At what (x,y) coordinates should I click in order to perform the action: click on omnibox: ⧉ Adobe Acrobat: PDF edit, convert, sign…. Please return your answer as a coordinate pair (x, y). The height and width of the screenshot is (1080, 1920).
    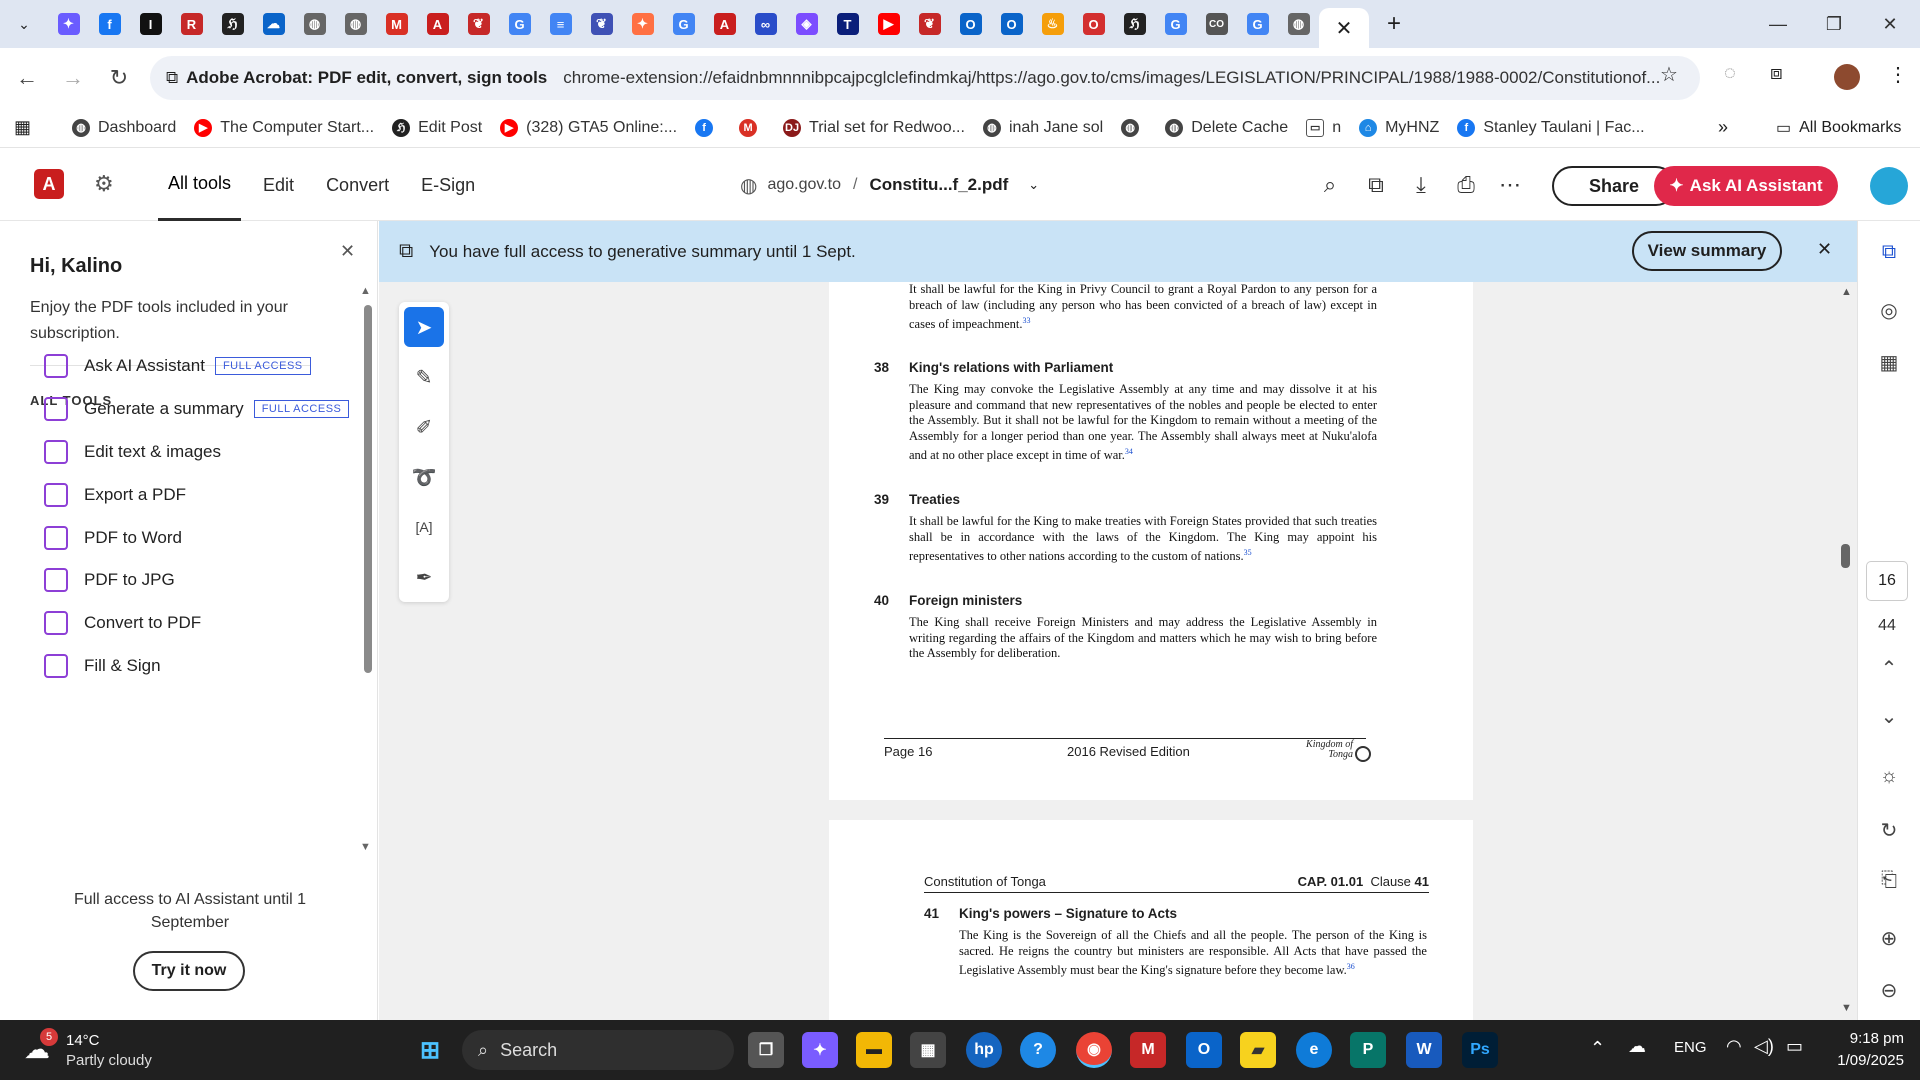
    Looking at the image, I should click on (925, 78).